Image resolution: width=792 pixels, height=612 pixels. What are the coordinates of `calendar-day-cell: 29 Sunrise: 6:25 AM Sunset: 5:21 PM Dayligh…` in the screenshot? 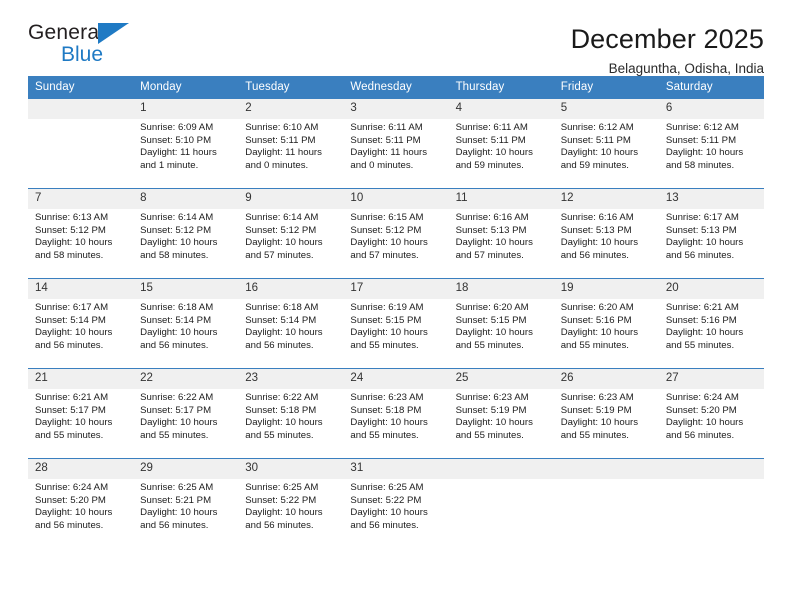 It's located at (186, 503).